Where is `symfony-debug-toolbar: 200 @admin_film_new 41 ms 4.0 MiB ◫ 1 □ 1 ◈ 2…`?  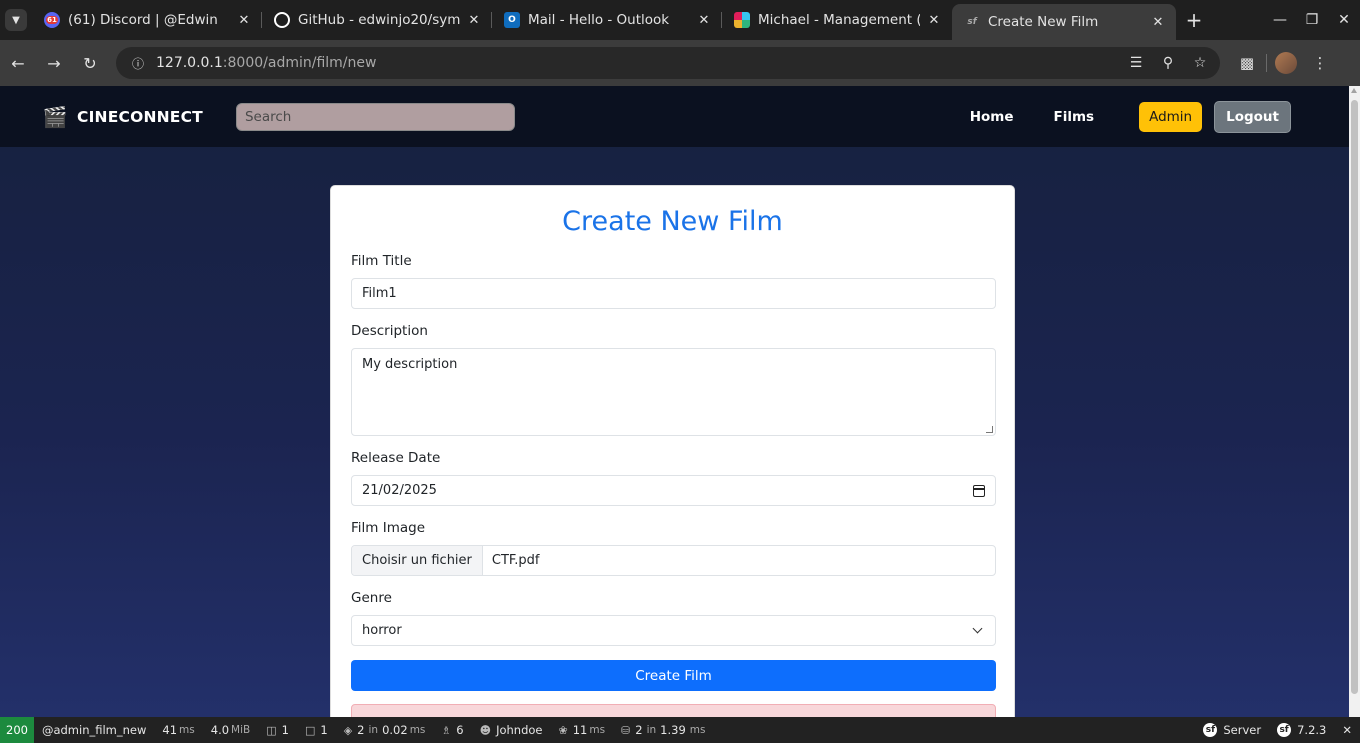 symfony-debug-toolbar: 200 @admin_film_new 41 ms 4.0 MiB ◫ 1 □ 1 ◈ 2… is located at coordinates (680, 730).